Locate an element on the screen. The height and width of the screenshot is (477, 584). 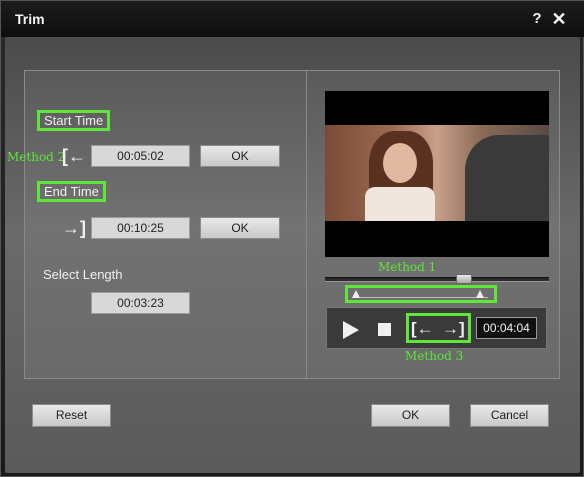
mark-start-icon: [← is located at coordinates (422, 329).